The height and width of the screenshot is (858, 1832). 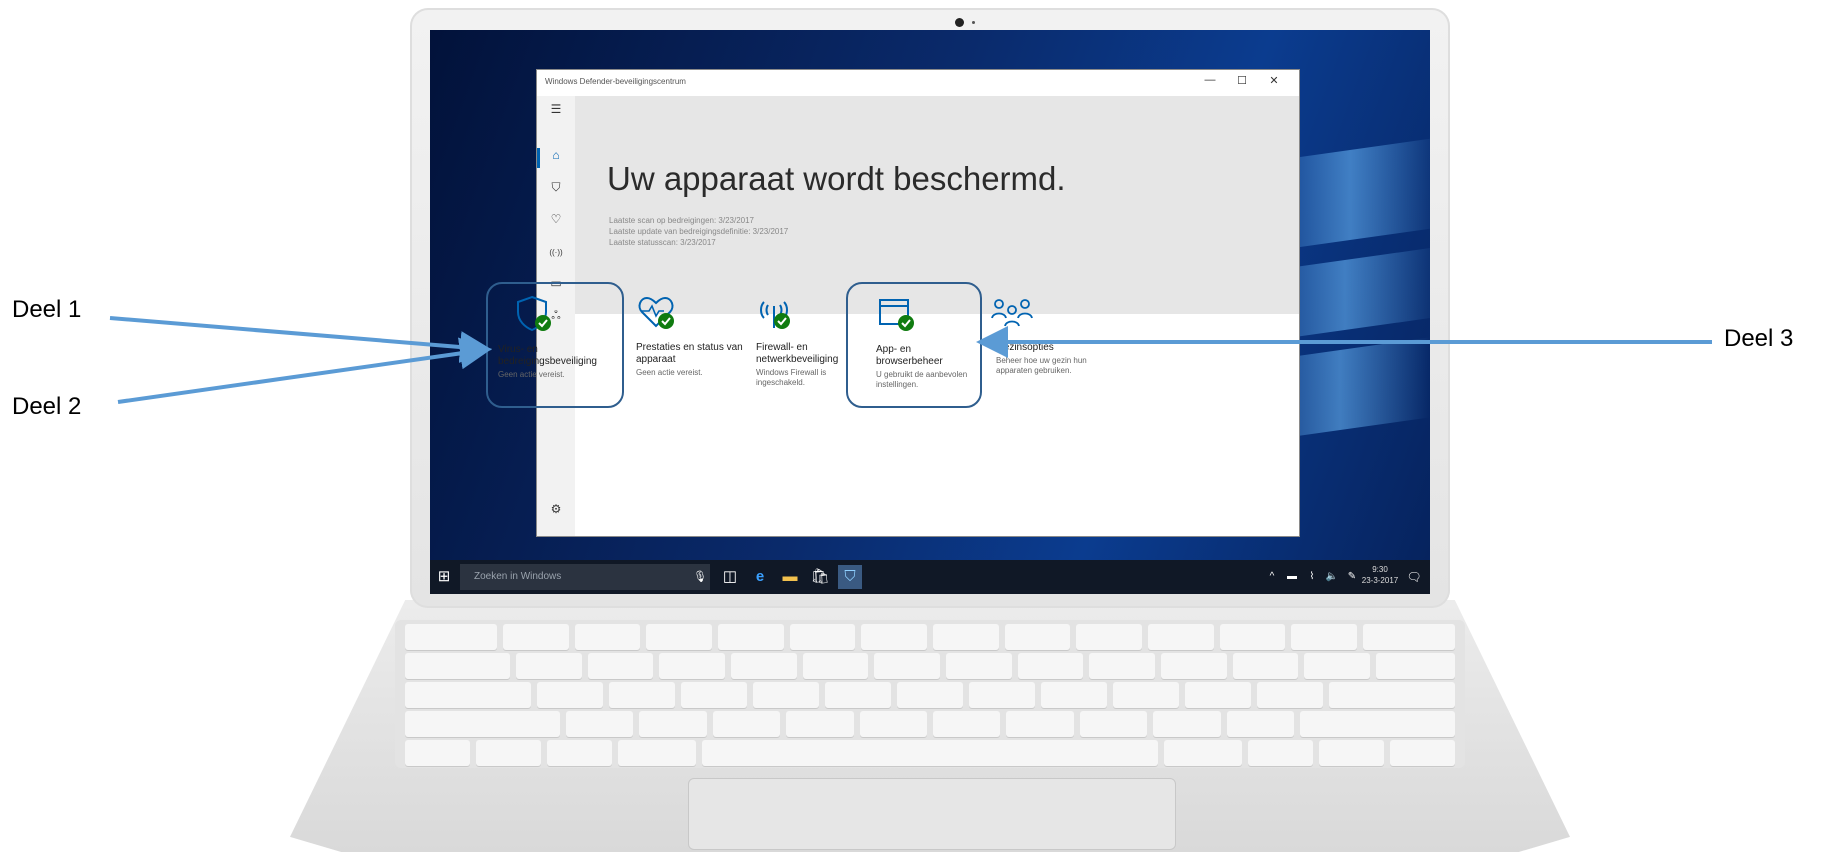 I want to click on last-scan-text: Laatste scan op bedreigingen: 3/23/2017, so click(x=682, y=220).